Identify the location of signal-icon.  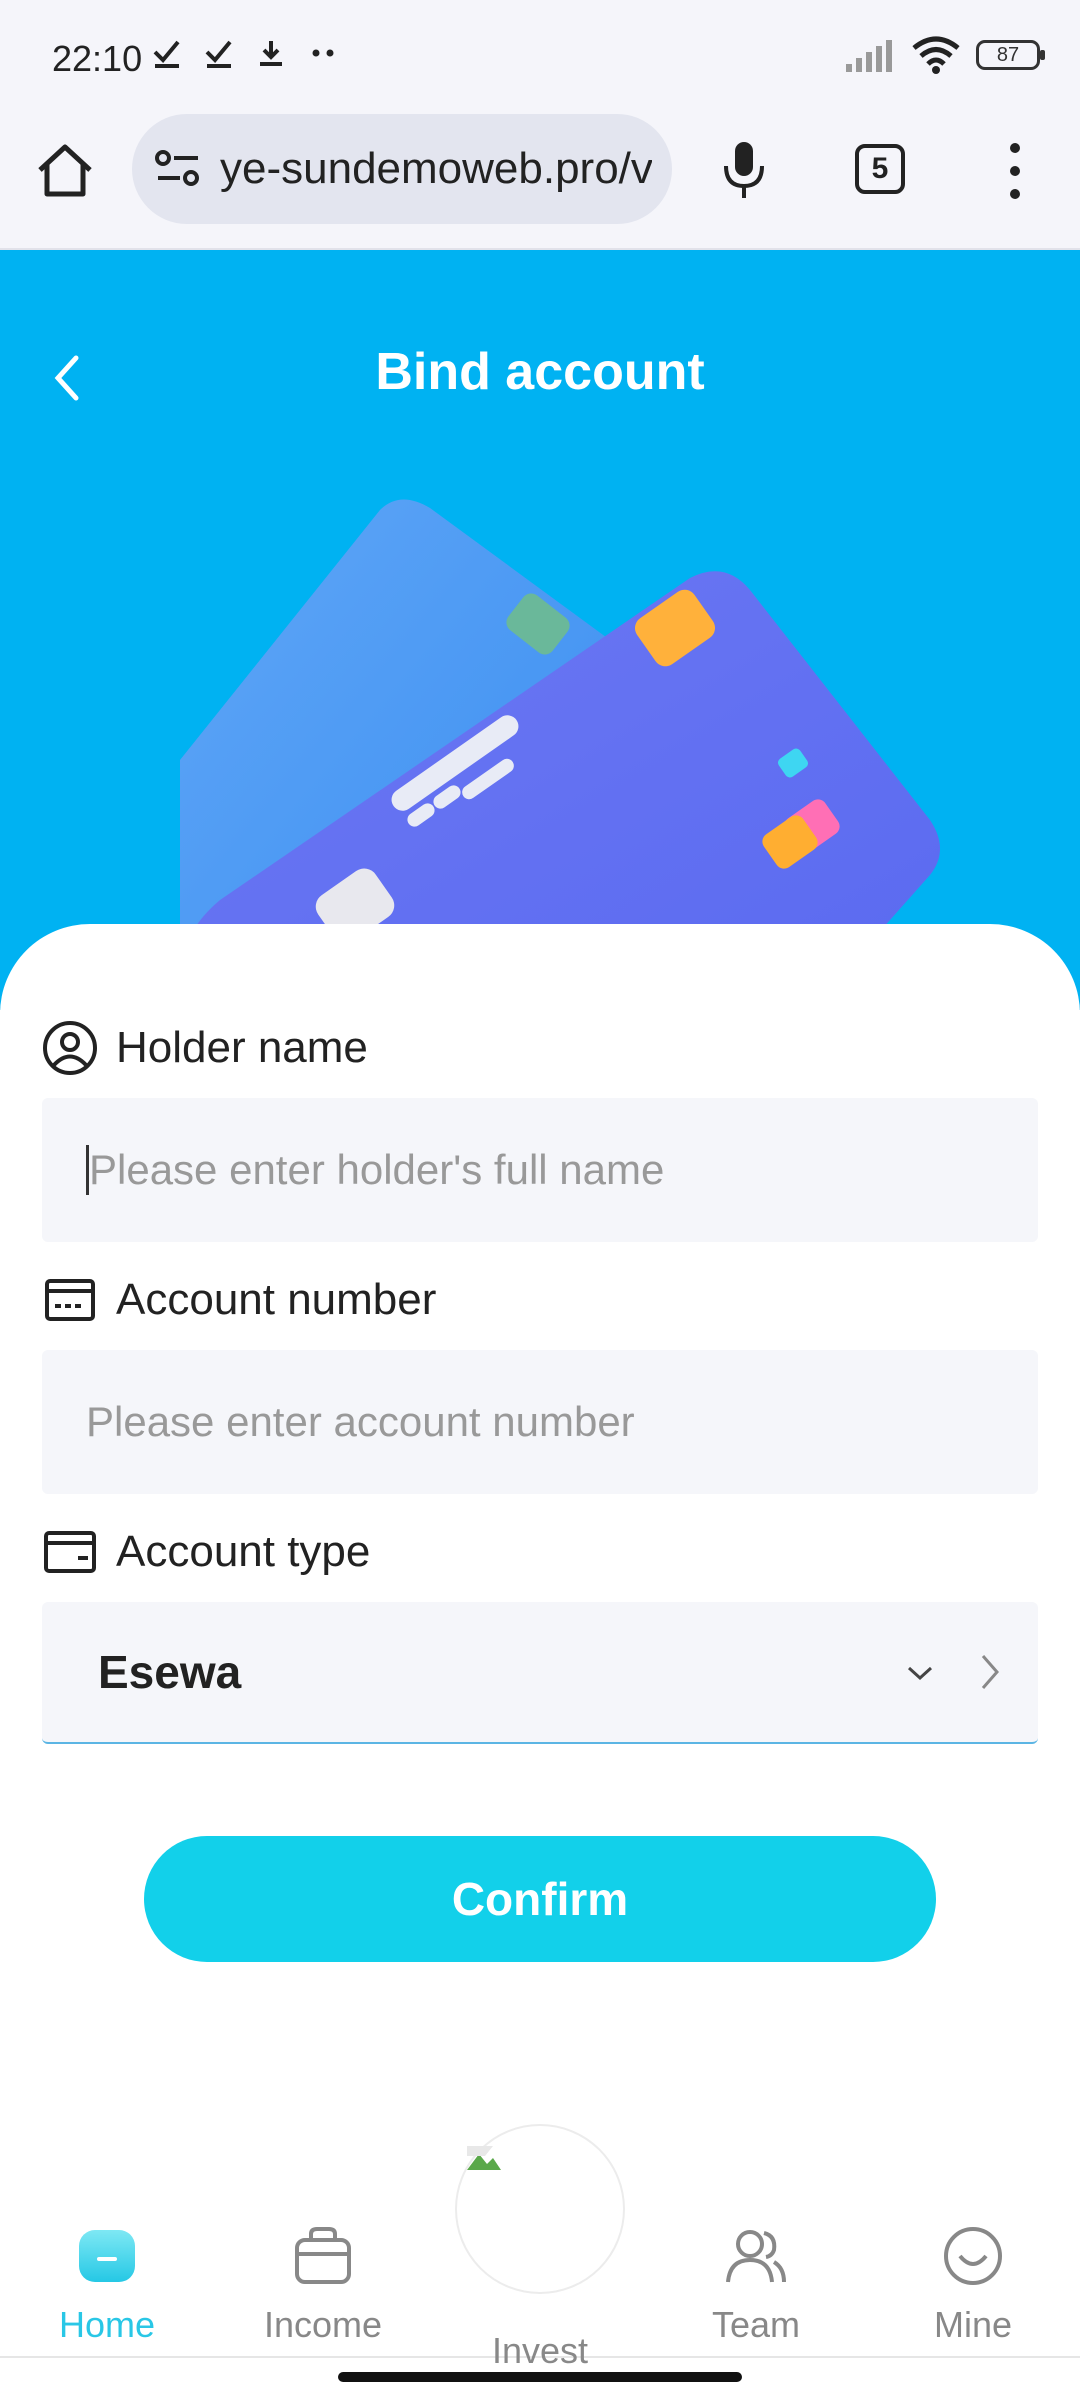
(869, 56).